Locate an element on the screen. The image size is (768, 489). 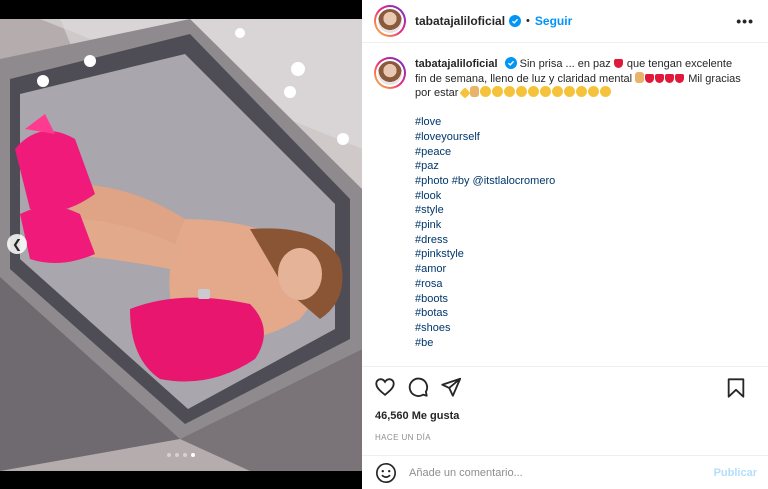
hashtag-link: #pink is located at coordinates (580, 225).